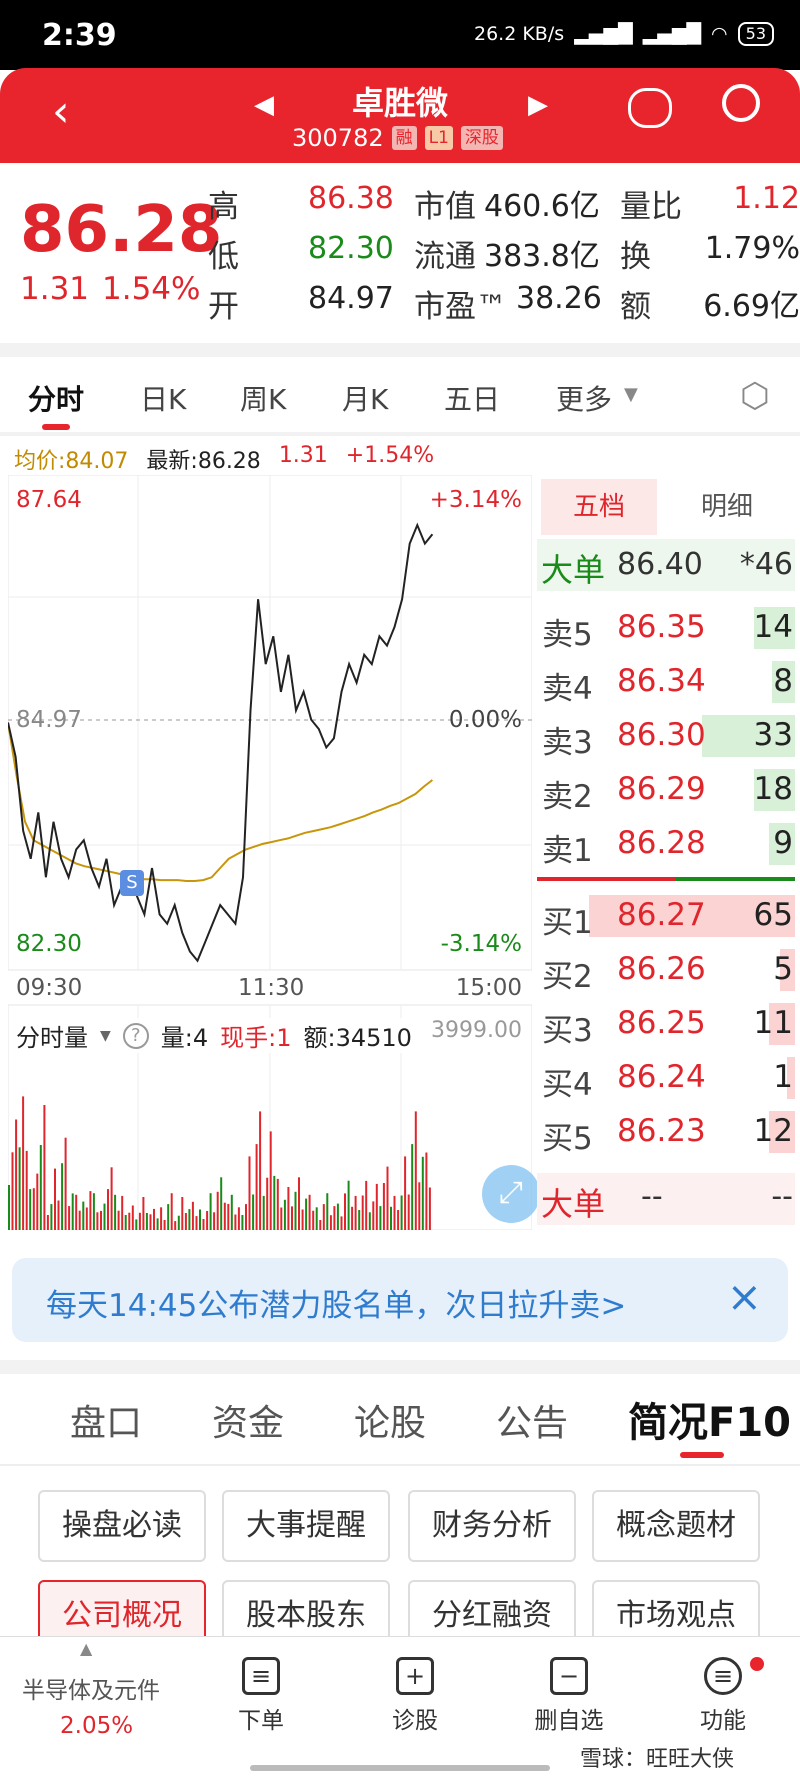 Image resolution: width=800 pixels, height=1778 pixels. Describe the element at coordinates (263, 398) in the screenshot. I see `tab-weekly-k: 周K` at that location.